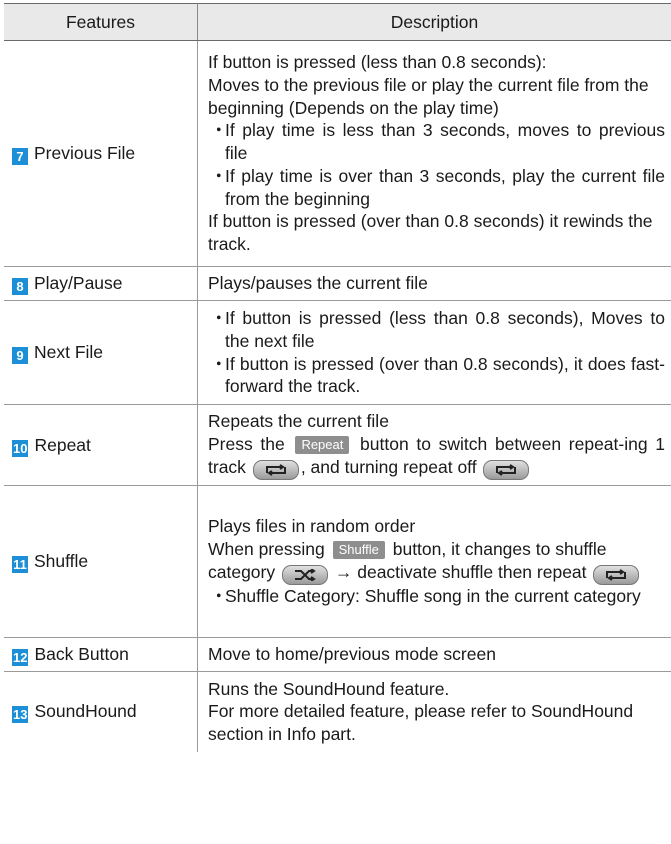 The image size is (671, 844). Describe the element at coordinates (322, 445) in the screenshot. I see `repeat-button-label: Repeat` at that location.